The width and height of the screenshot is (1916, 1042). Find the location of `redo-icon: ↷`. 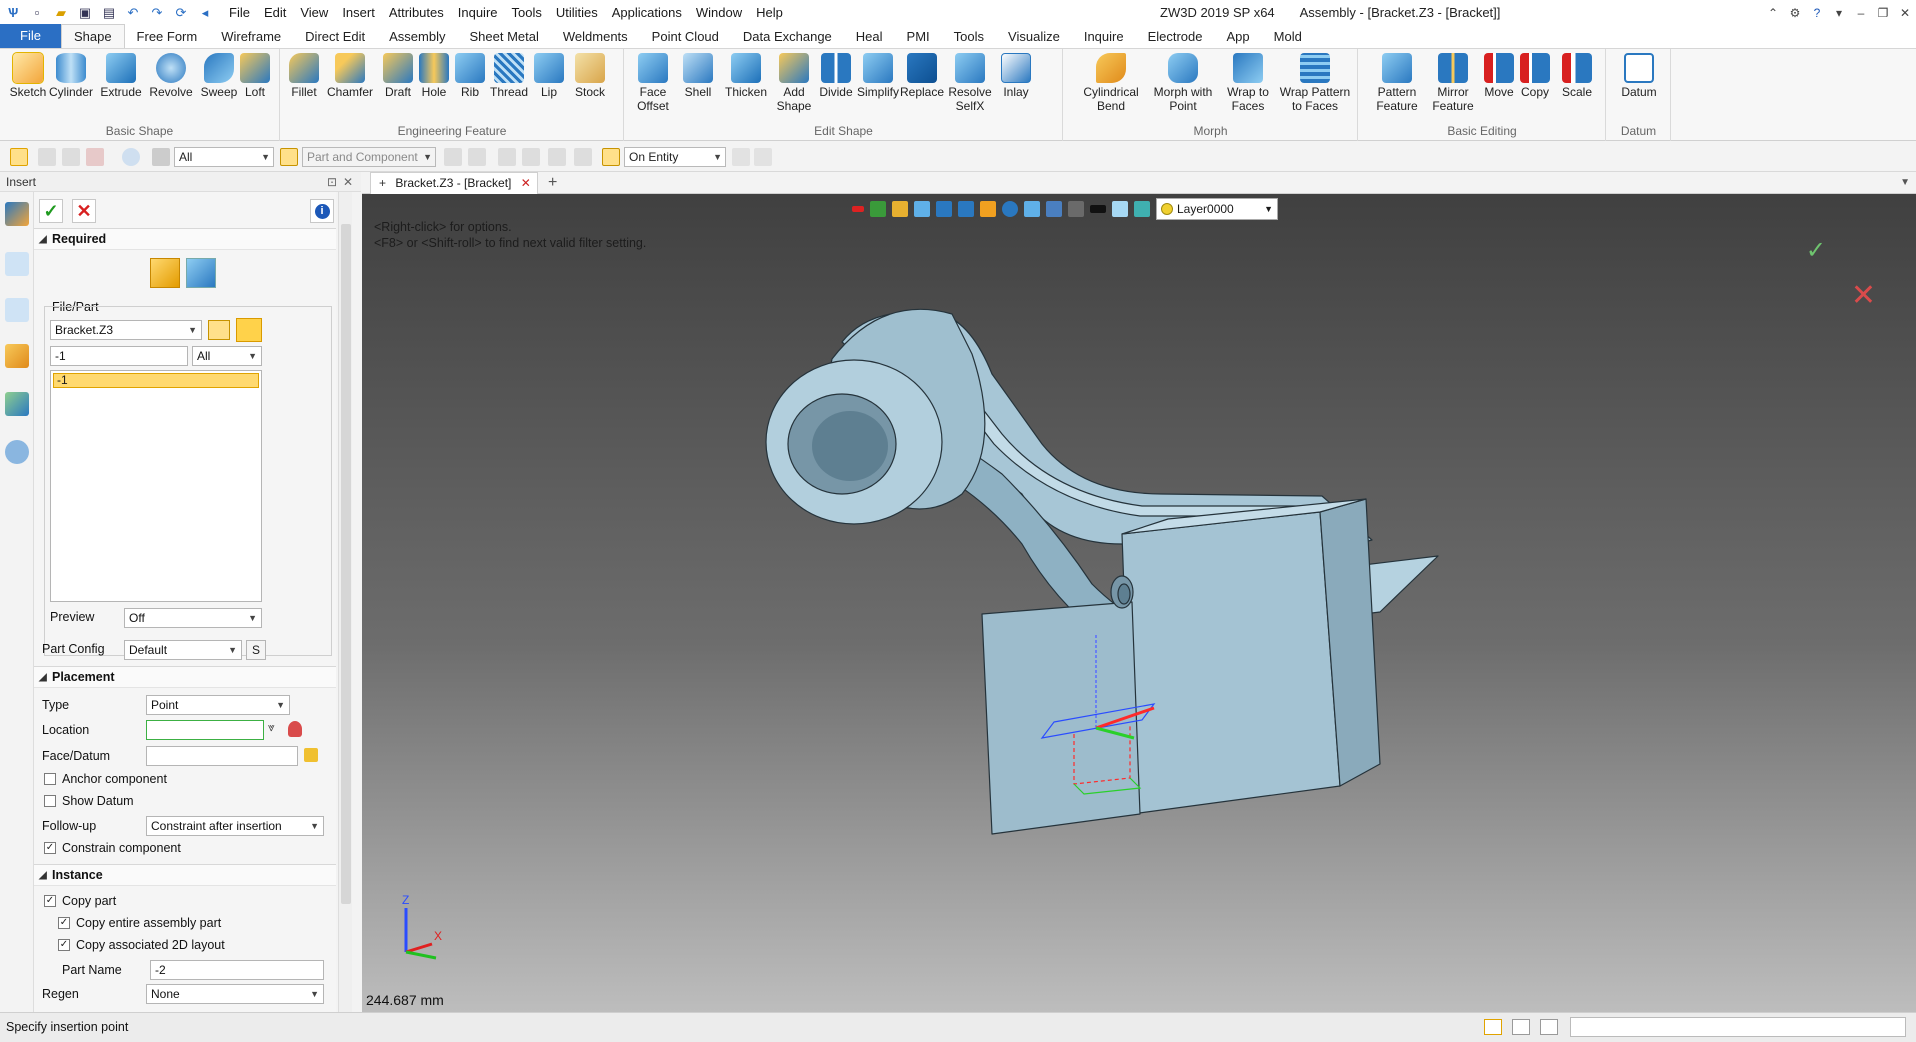

redo-icon: ↷ is located at coordinates (157, 13).